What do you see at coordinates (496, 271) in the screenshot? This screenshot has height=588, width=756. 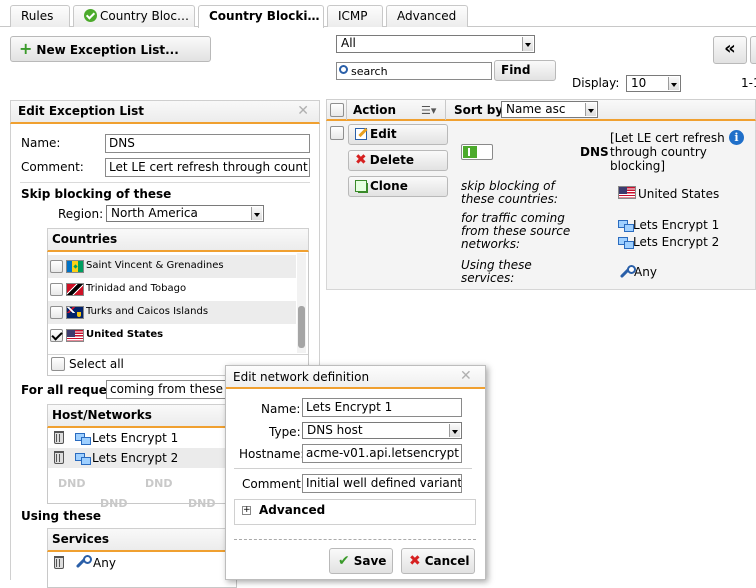 I see `services-text: Using these services:` at bounding box center [496, 271].